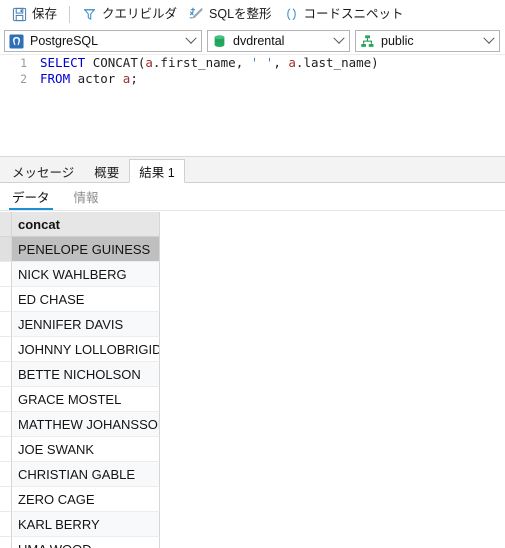 The height and width of the screenshot is (548, 505). What do you see at coordinates (240, 13) in the screenshot?
I see `format-sql-label: SQLを整形` at bounding box center [240, 13].